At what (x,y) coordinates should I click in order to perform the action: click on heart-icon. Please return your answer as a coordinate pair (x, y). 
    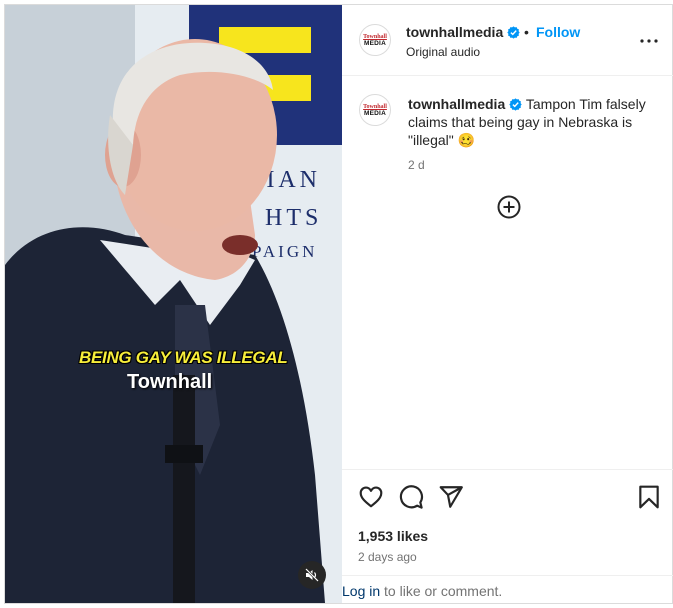
    Looking at the image, I should click on (371, 497).